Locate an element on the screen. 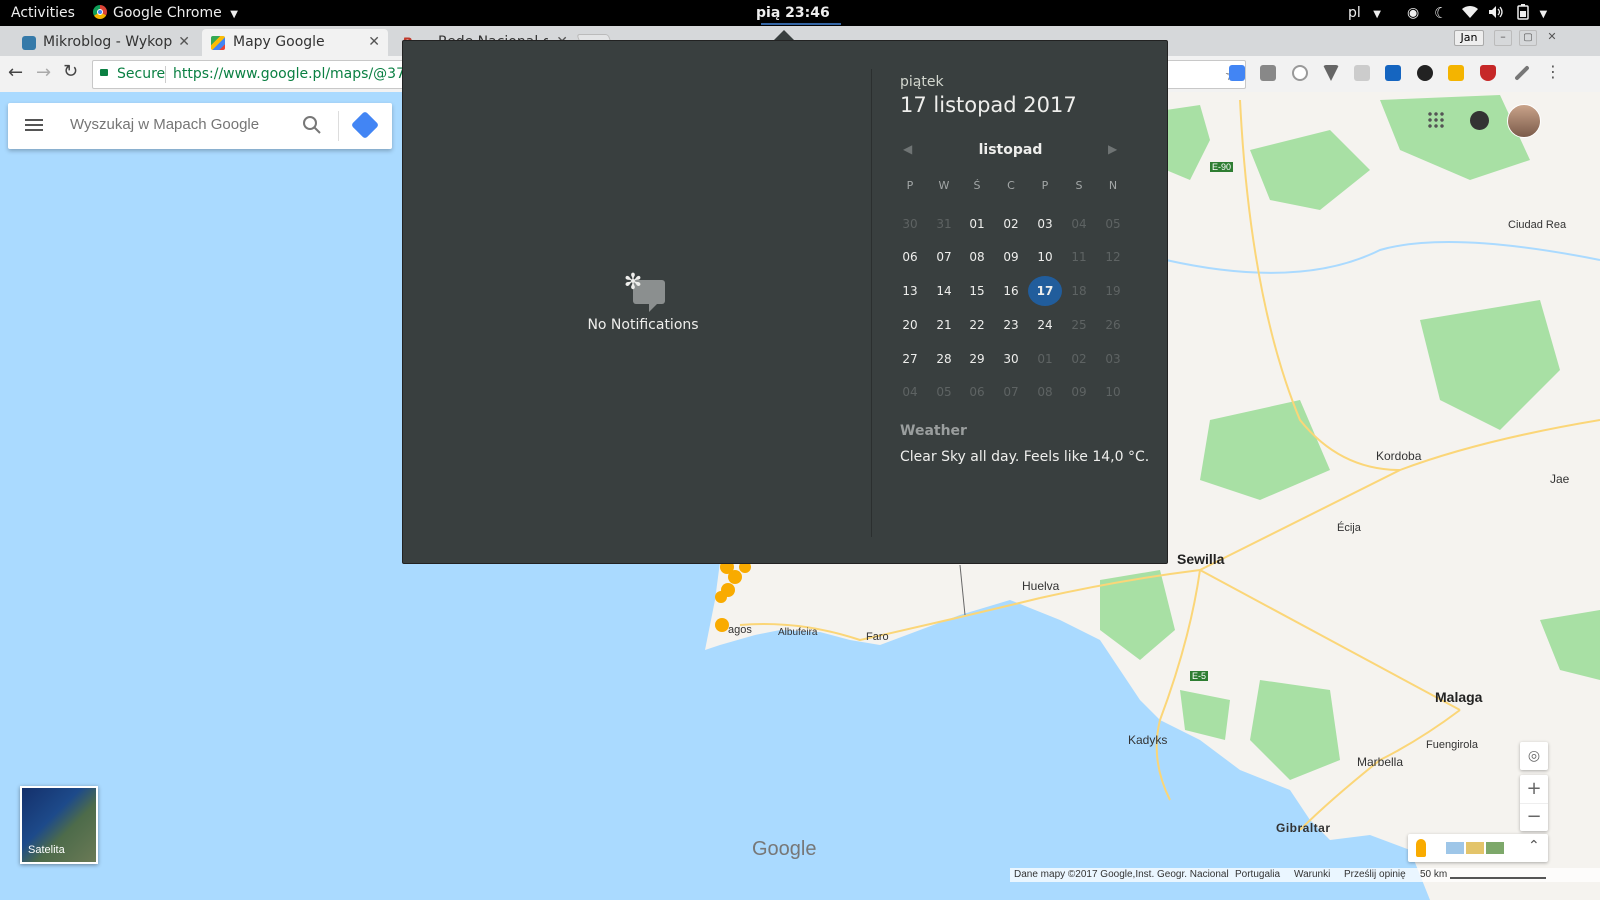 The height and width of the screenshot is (900, 1600). minimize-icon: – is located at coordinates (1503, 38).